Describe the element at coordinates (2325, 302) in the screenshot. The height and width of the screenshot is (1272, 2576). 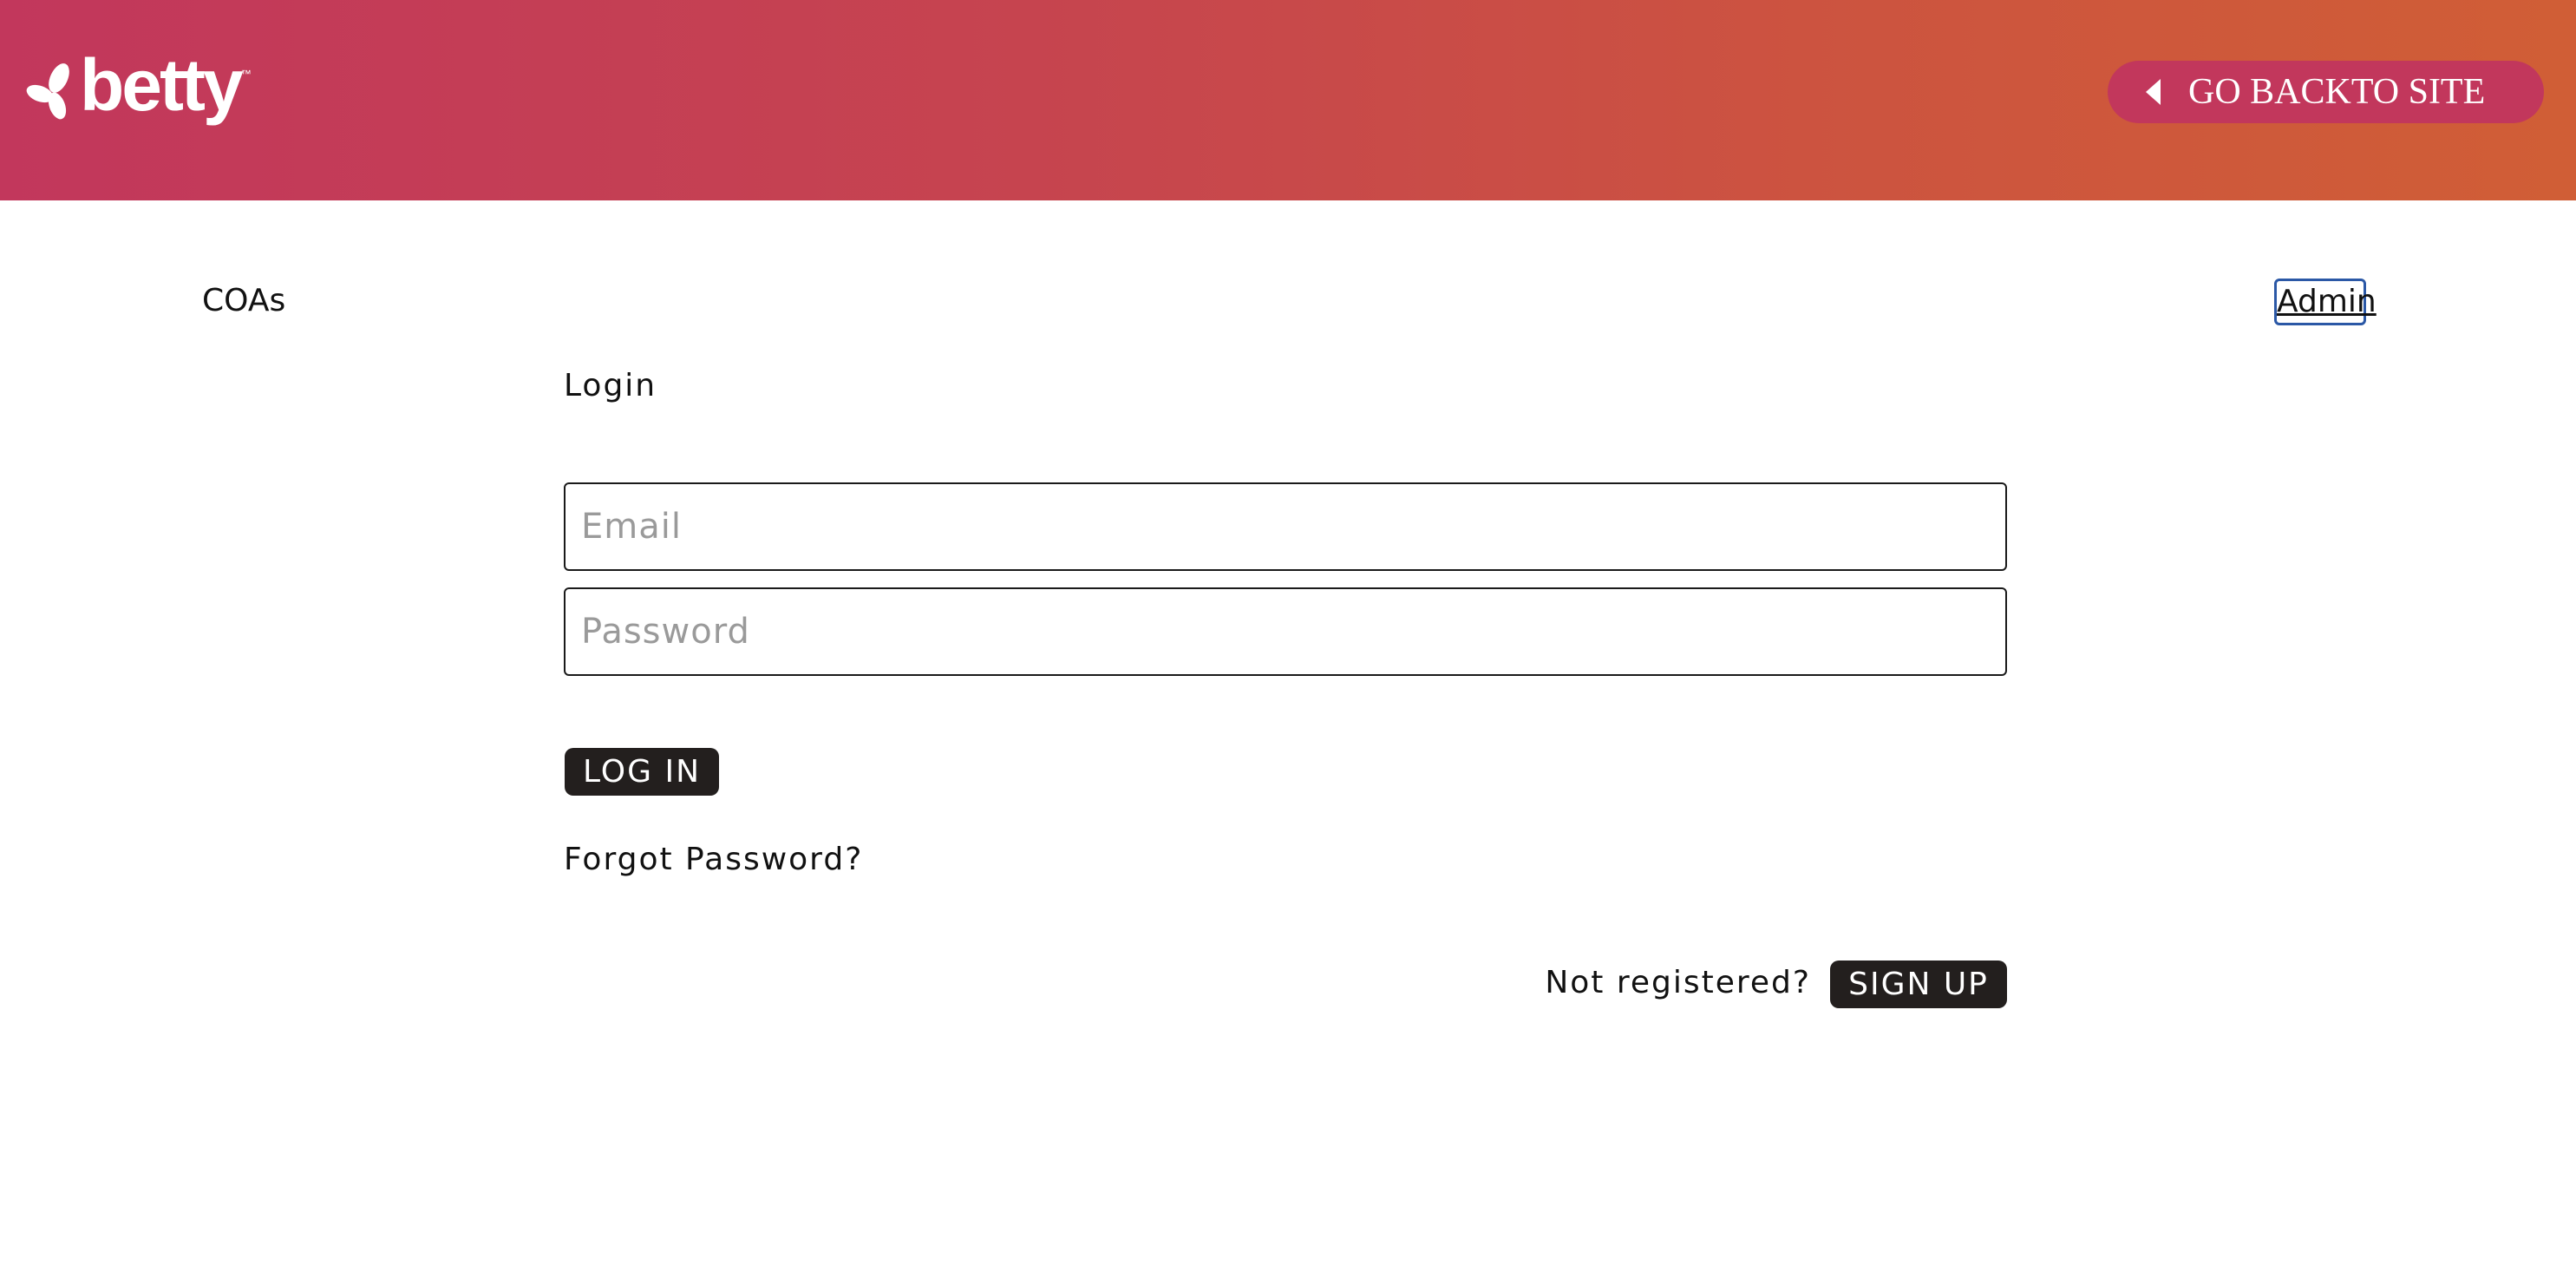
I see `nav-link-admin: Admin` at that location.